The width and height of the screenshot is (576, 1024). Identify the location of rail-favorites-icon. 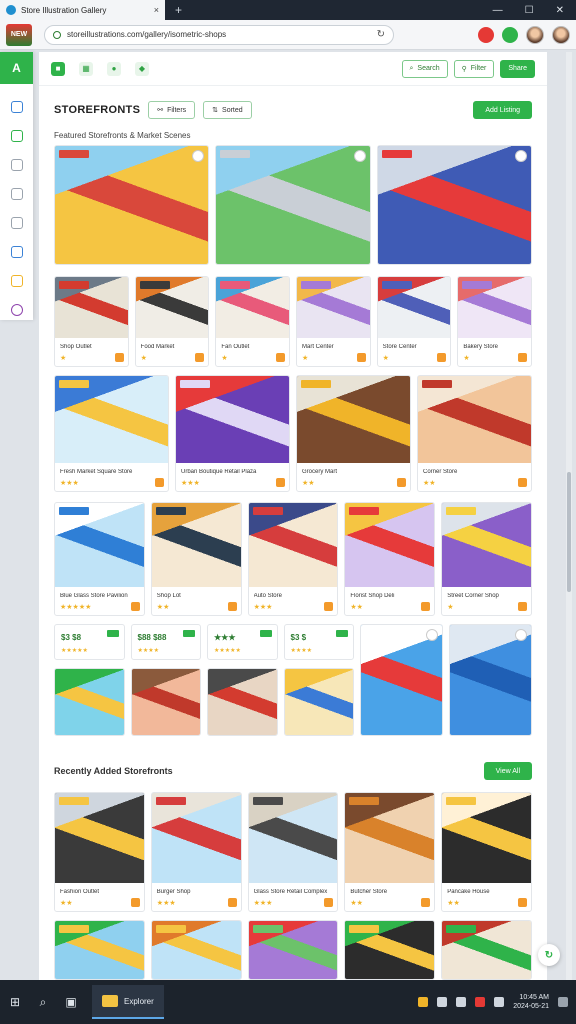
(16, 281).